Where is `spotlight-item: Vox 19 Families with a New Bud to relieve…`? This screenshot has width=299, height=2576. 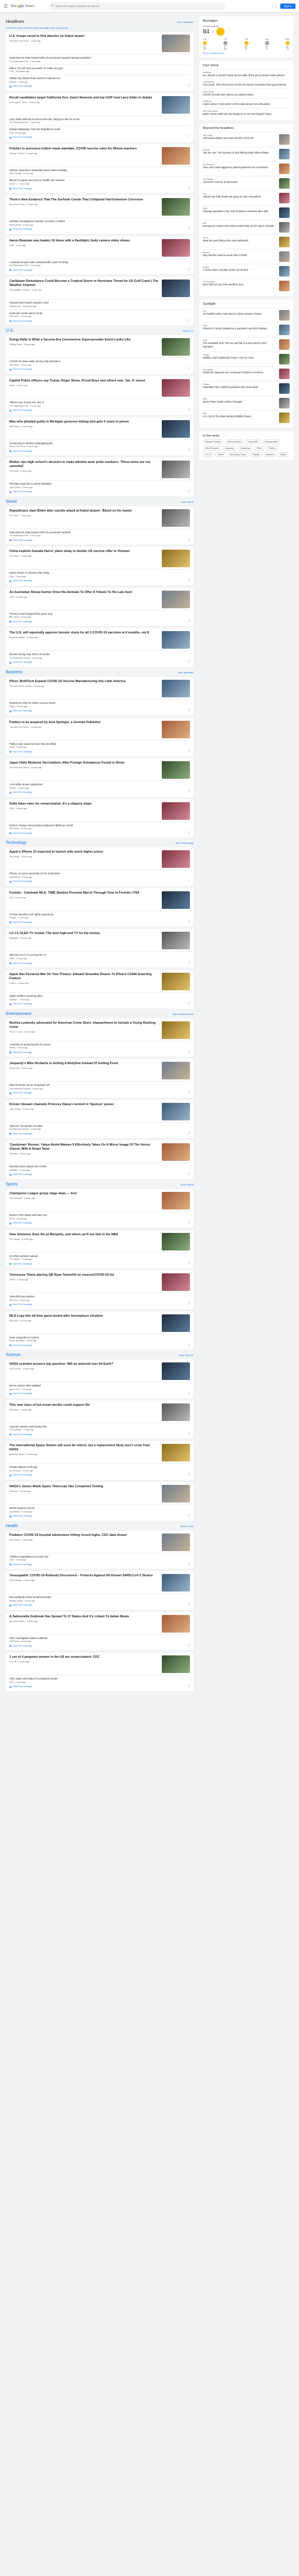
spotlight-item: Vox 19 Families with a New Bud to relieve… is located at coordinates (247, 315).